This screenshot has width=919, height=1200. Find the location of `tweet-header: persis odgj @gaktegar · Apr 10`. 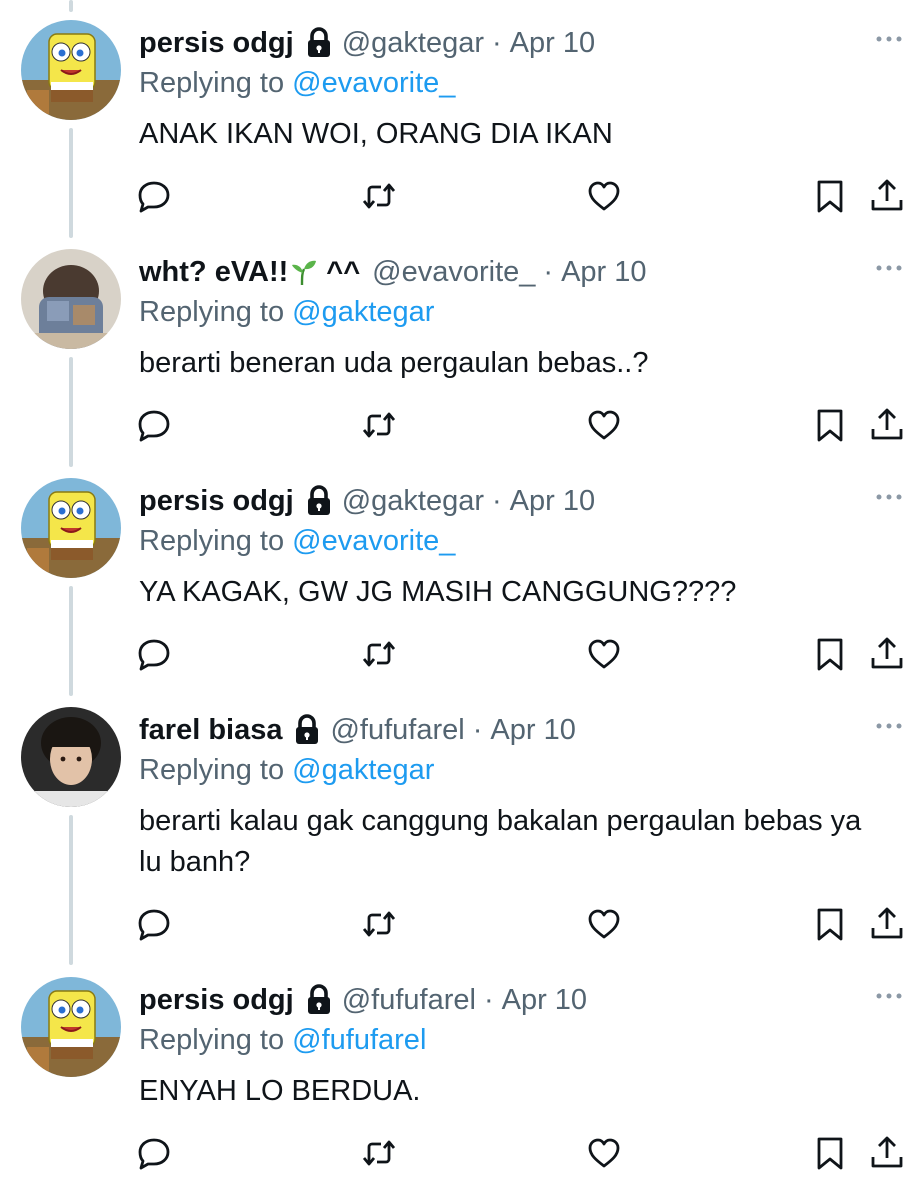

tweet-header: persis odgj @gaktegar · Apr 10 is located at coordinates (529, 501).